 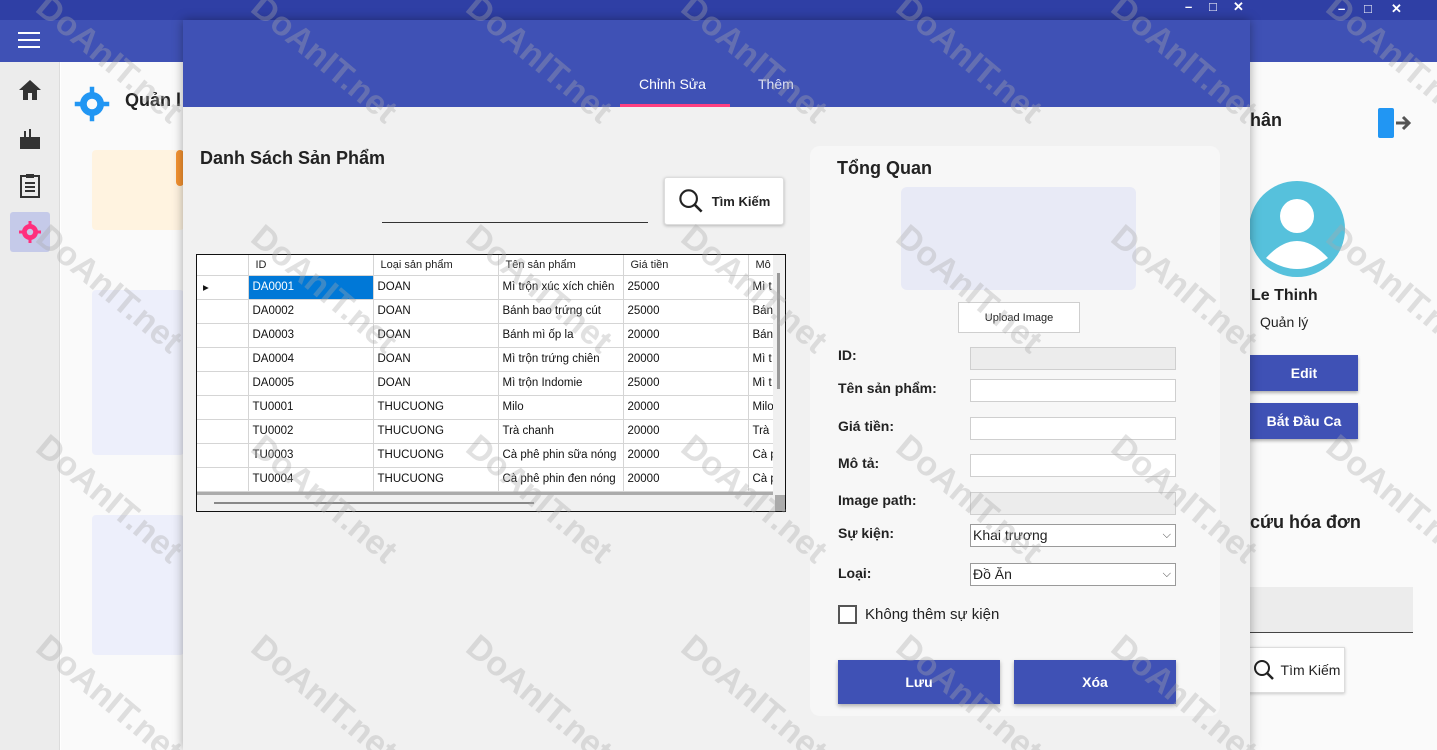 I want to click on product-image-preview, so click(x=1018, y=238).